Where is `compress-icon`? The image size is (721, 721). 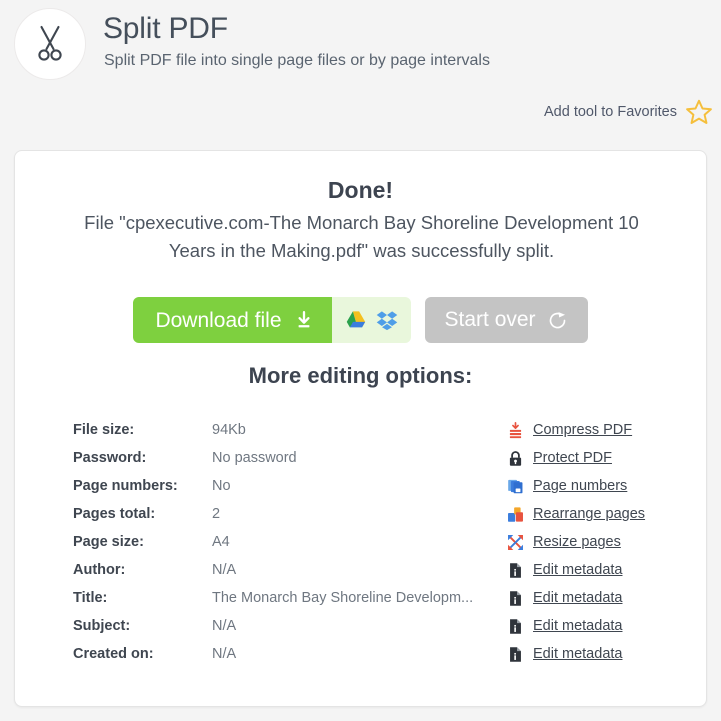
compress-icon is located at coordinates (515, 429).